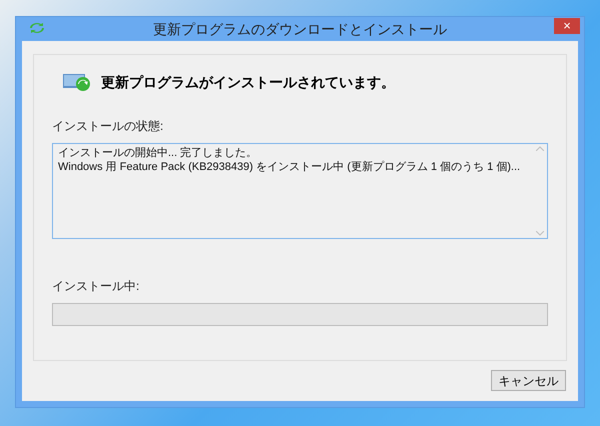 Image resolution: width=600 pixels, height=426 pixels. What do you see at coordinates (108, 126) in the screenshot?
I see `status-label: インストールの状態:` at bounding box center [108, 126].